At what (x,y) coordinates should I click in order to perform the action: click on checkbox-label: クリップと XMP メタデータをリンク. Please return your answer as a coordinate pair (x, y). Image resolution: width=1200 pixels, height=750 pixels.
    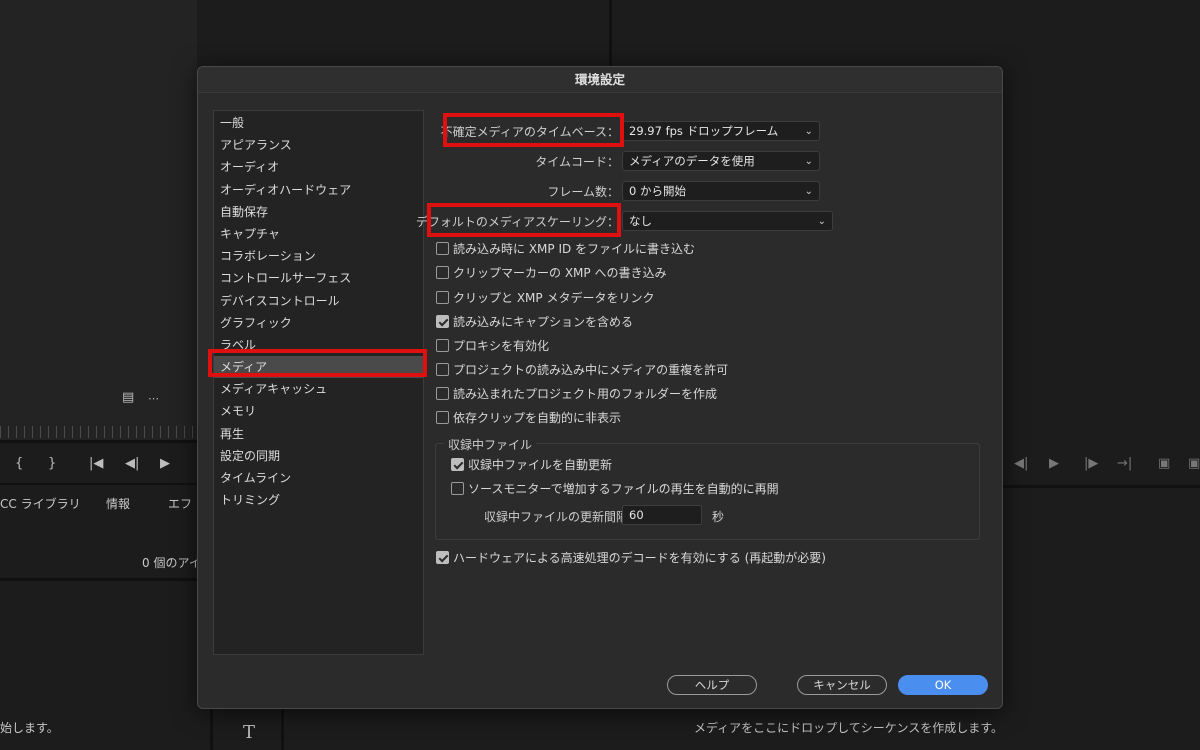
    Looking at the image, I should click on (554, 297).